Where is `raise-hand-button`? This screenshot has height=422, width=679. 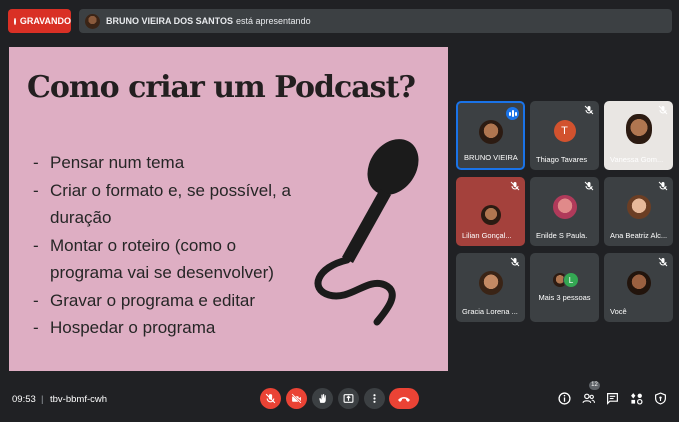
raise-hand-button is located at coordinates (322, 398).